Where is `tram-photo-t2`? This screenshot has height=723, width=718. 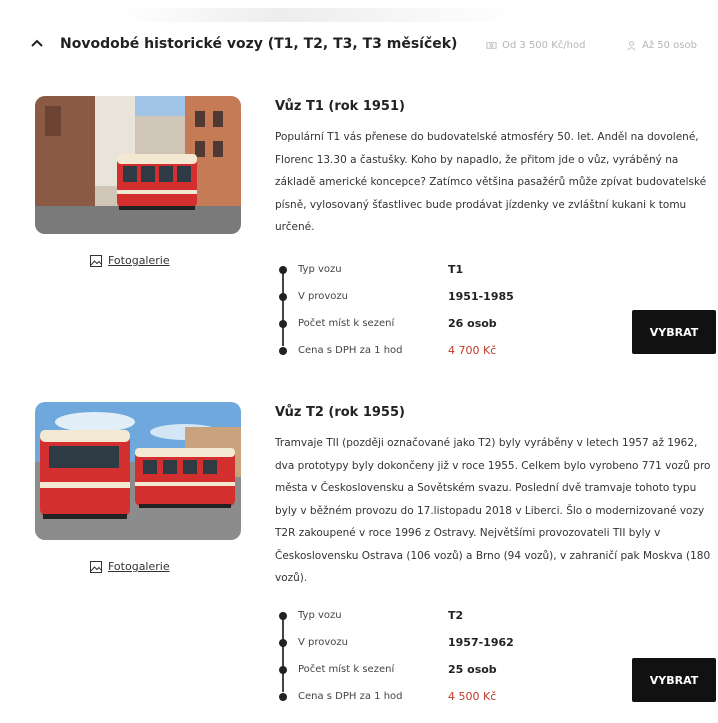
tram-photo-t2 is located at coordinates (138, 471).